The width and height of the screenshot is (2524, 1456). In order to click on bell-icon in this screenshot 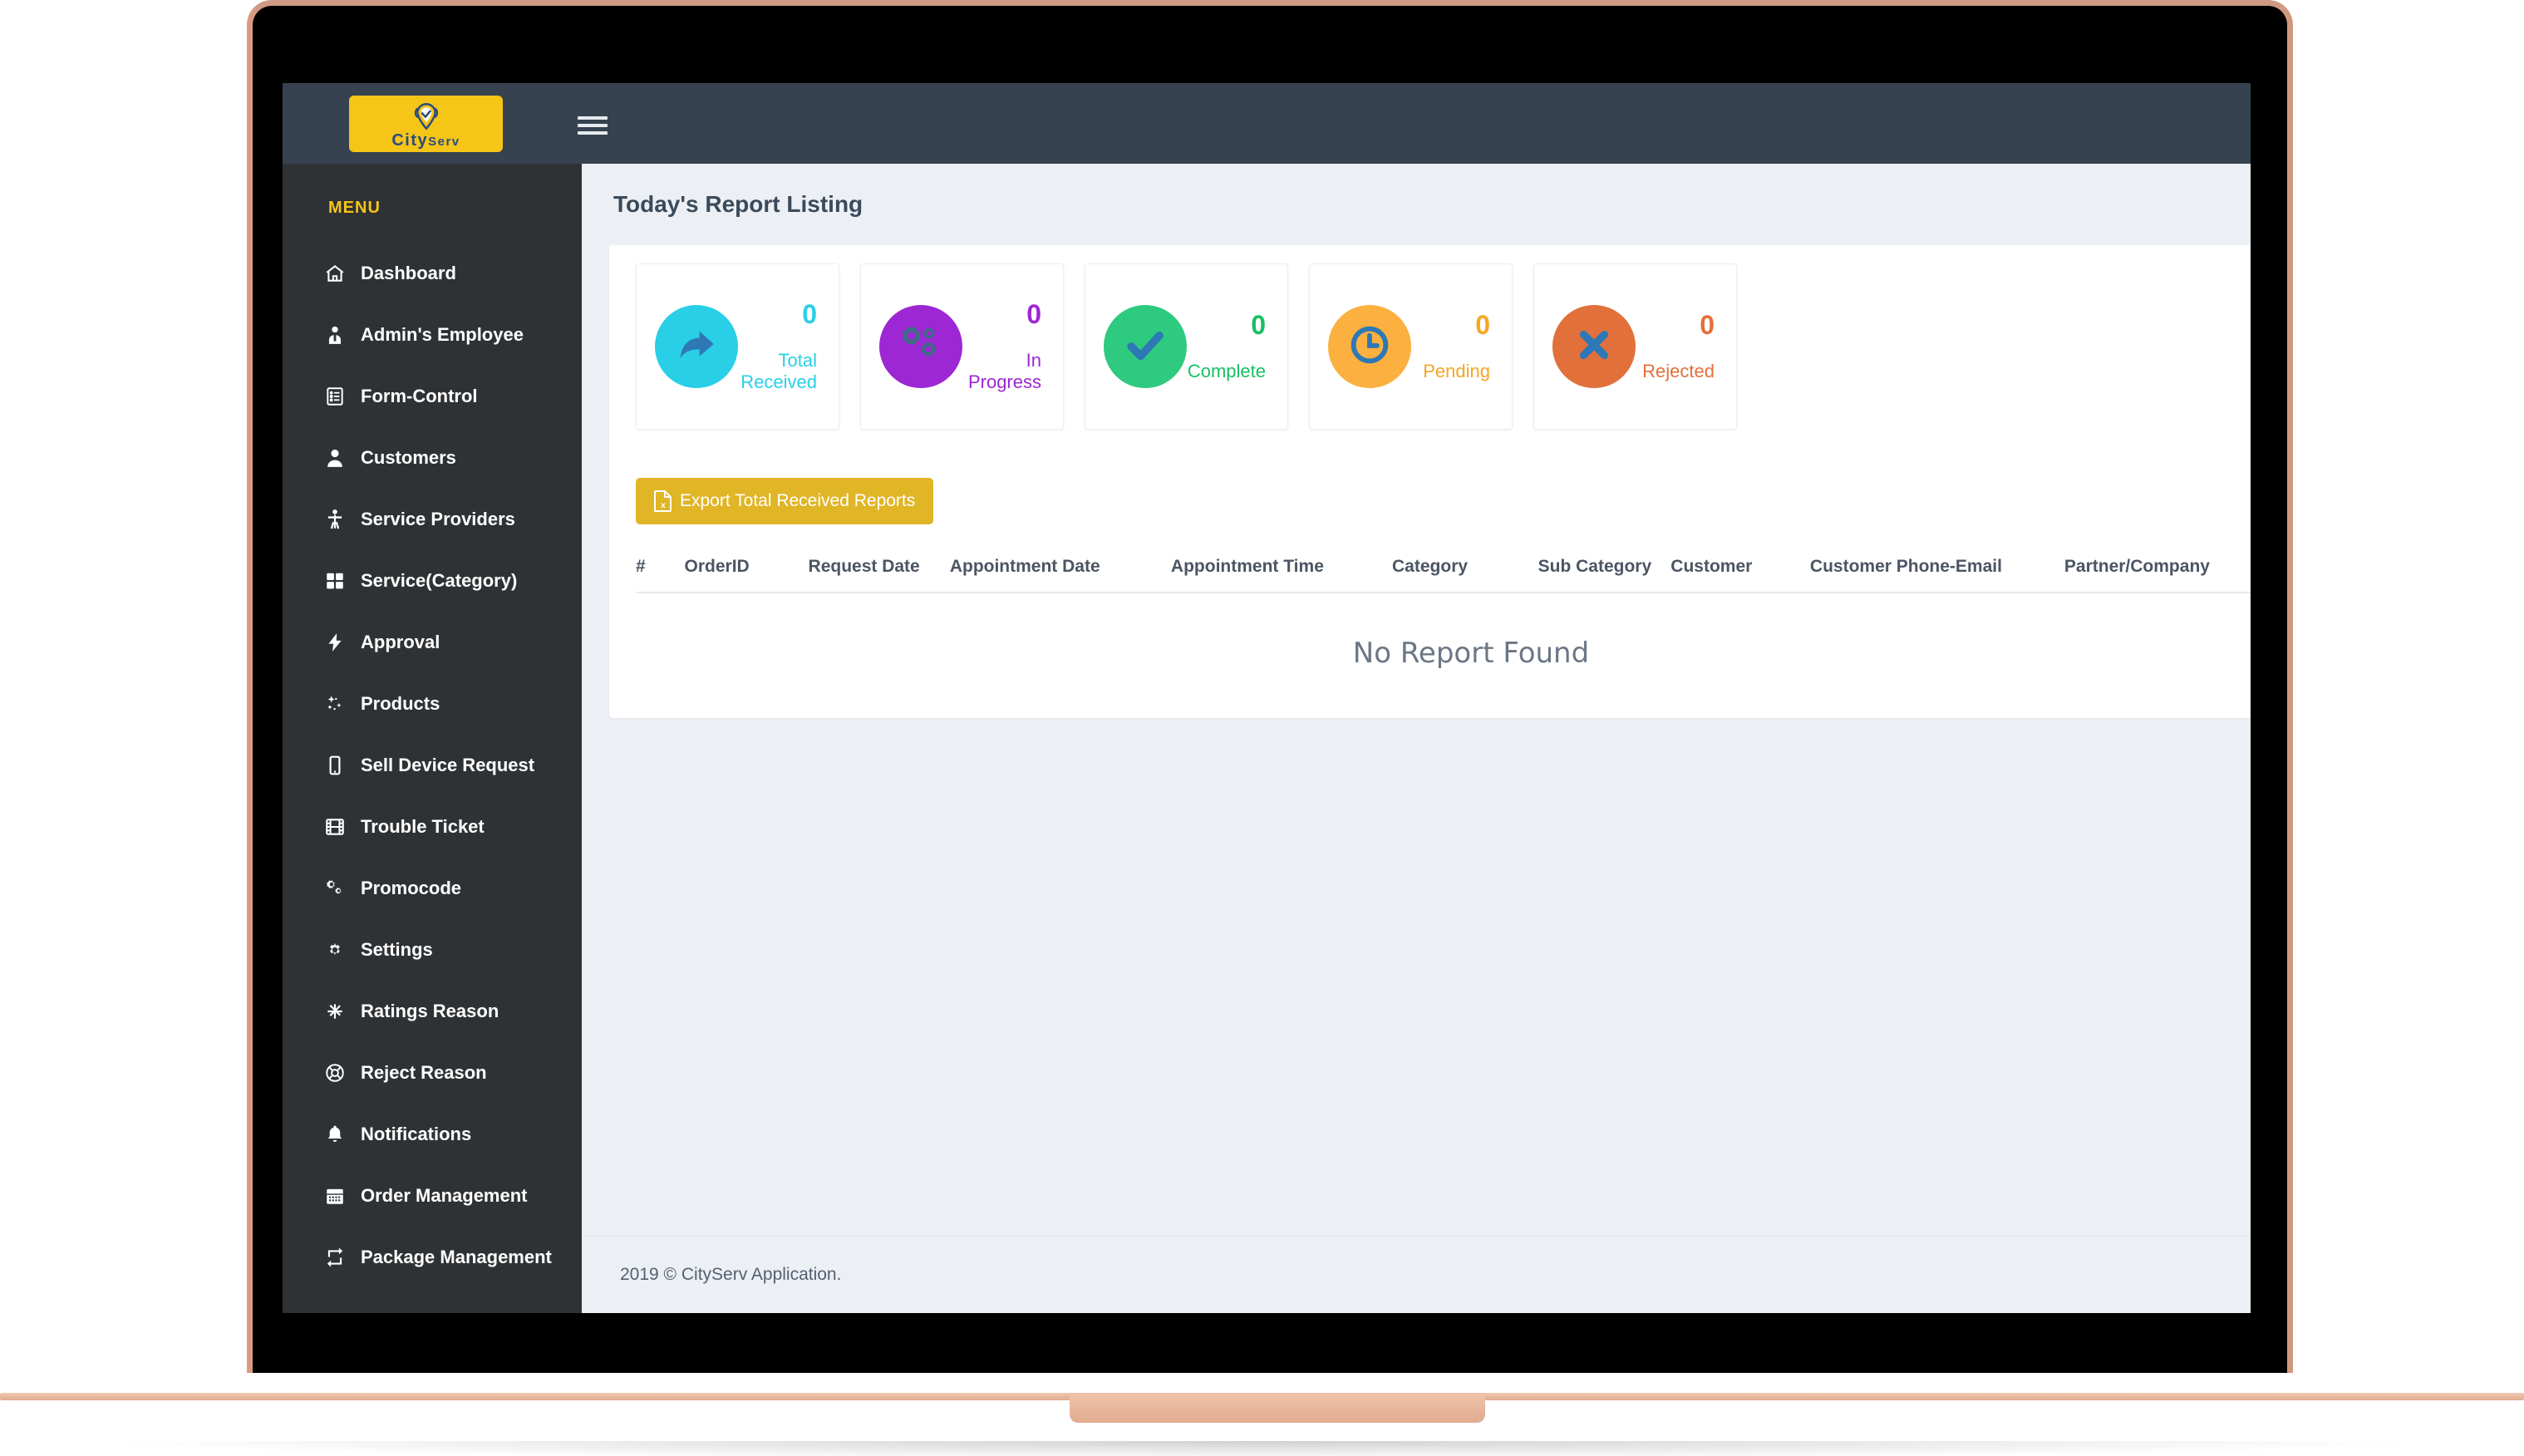, I will do `click(342, 1134)`.